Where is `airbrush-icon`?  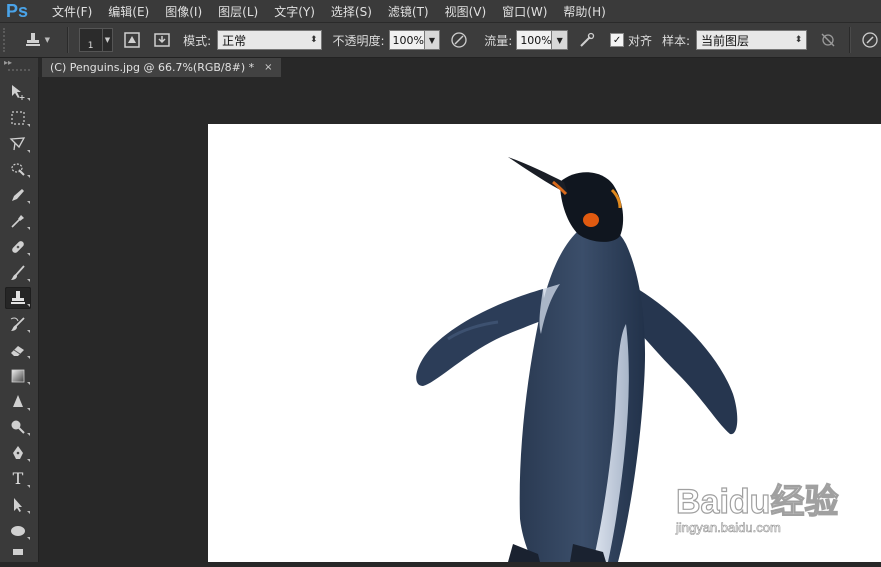 airbrush-icon is located at coordinates (587, 40).